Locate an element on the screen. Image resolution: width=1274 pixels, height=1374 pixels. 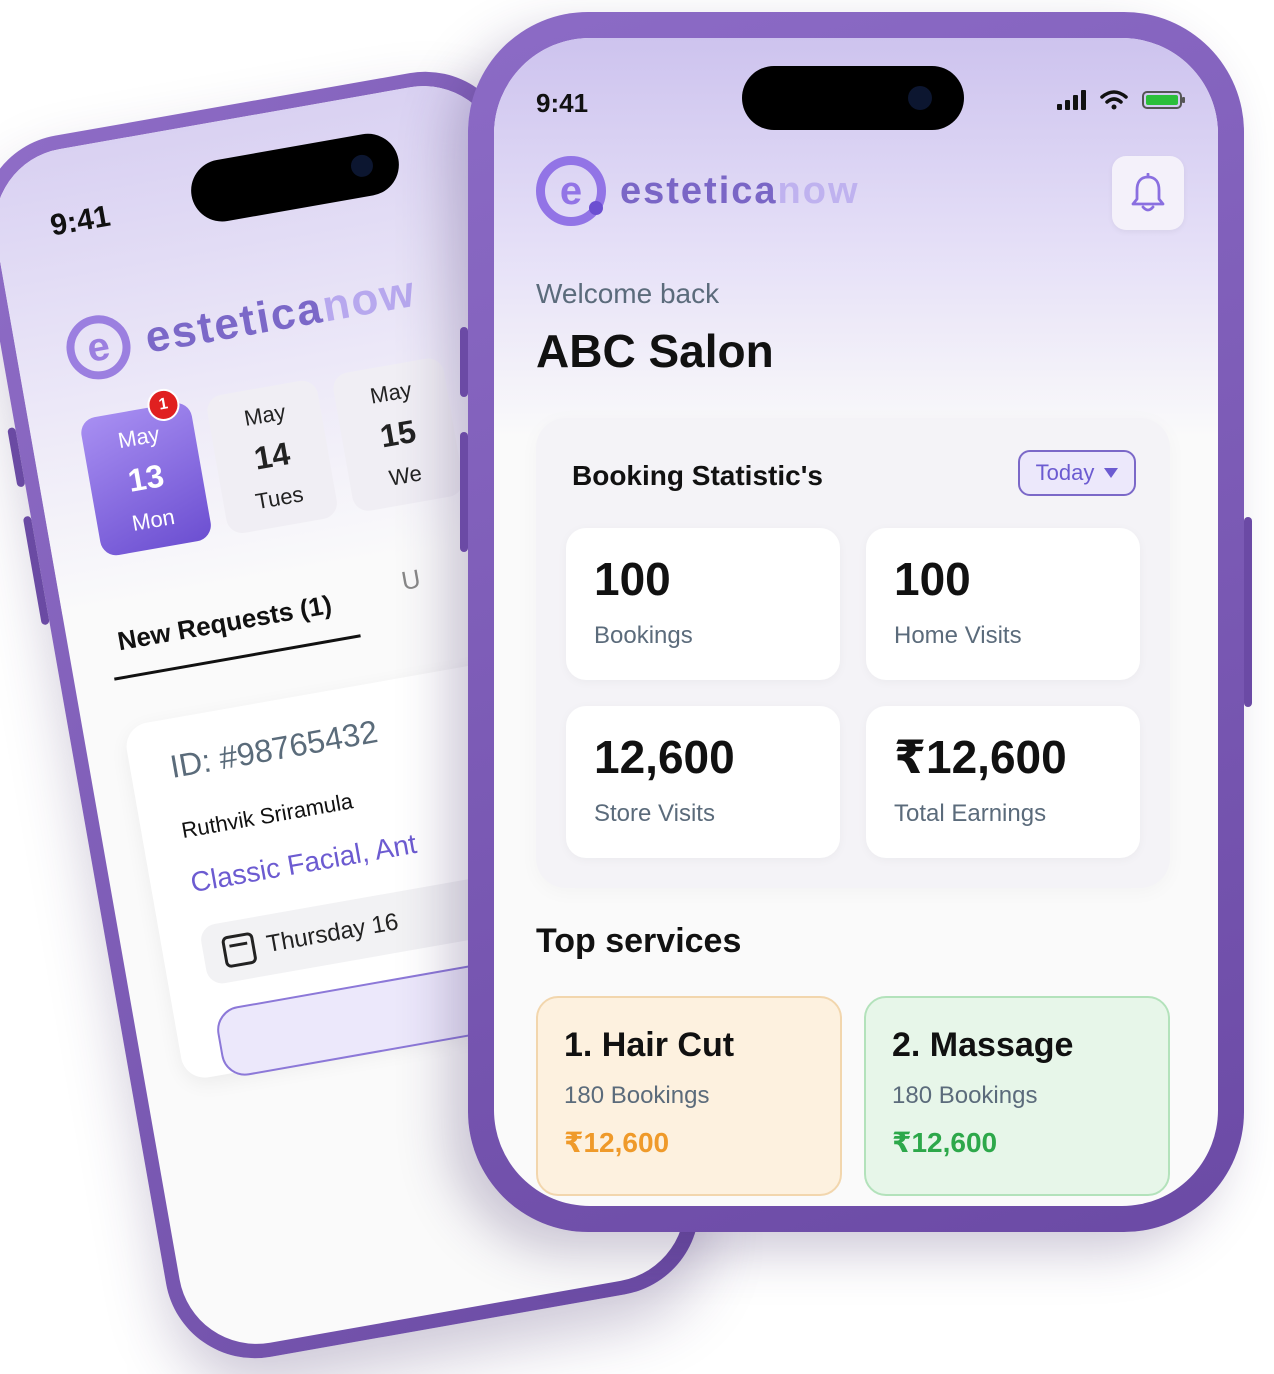
dynamic-island is located at coordinates (853, 98).